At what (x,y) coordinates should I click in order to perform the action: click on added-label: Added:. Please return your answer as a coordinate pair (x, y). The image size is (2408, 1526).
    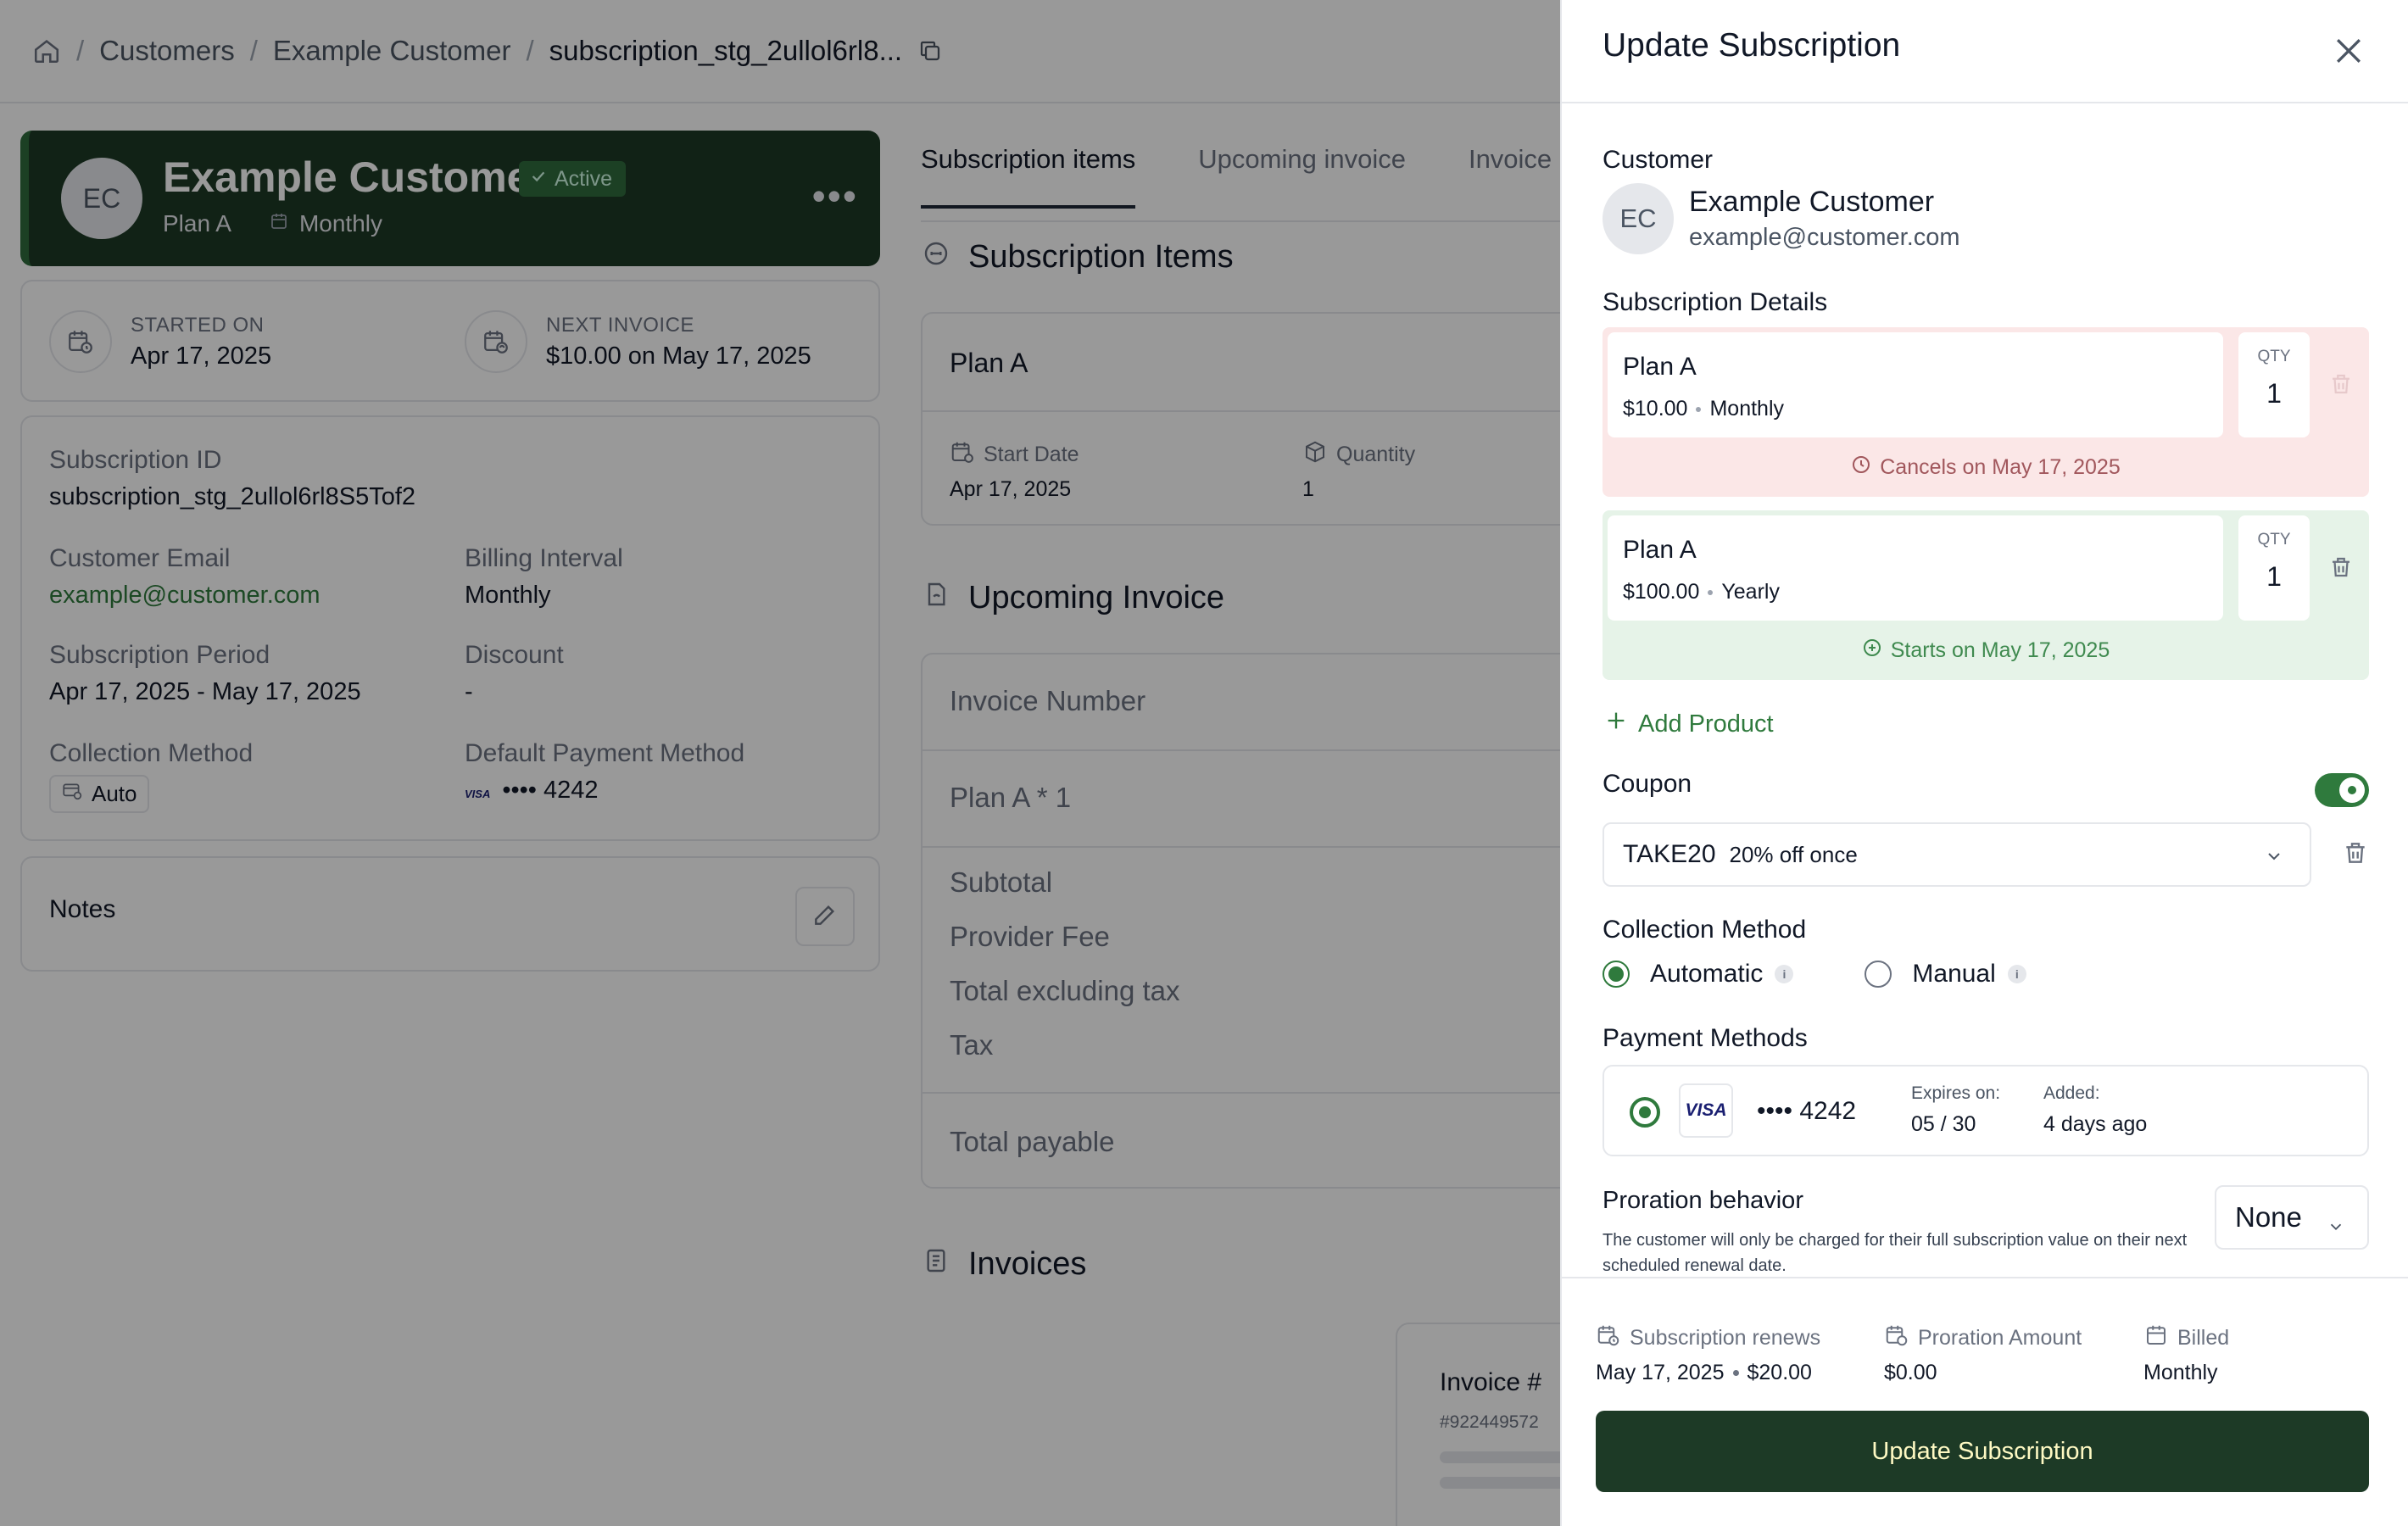
    Looking at the image, I should click on (2071, 1093).